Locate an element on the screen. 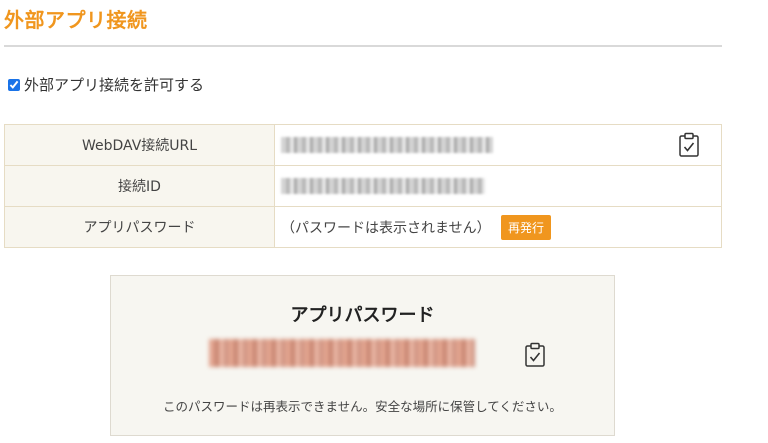 Image resolution: width=768 pixels, height=443 pixels. app-password-cell: （パスワードは表示されません） 再発行 is located at coordinates (498, 227).